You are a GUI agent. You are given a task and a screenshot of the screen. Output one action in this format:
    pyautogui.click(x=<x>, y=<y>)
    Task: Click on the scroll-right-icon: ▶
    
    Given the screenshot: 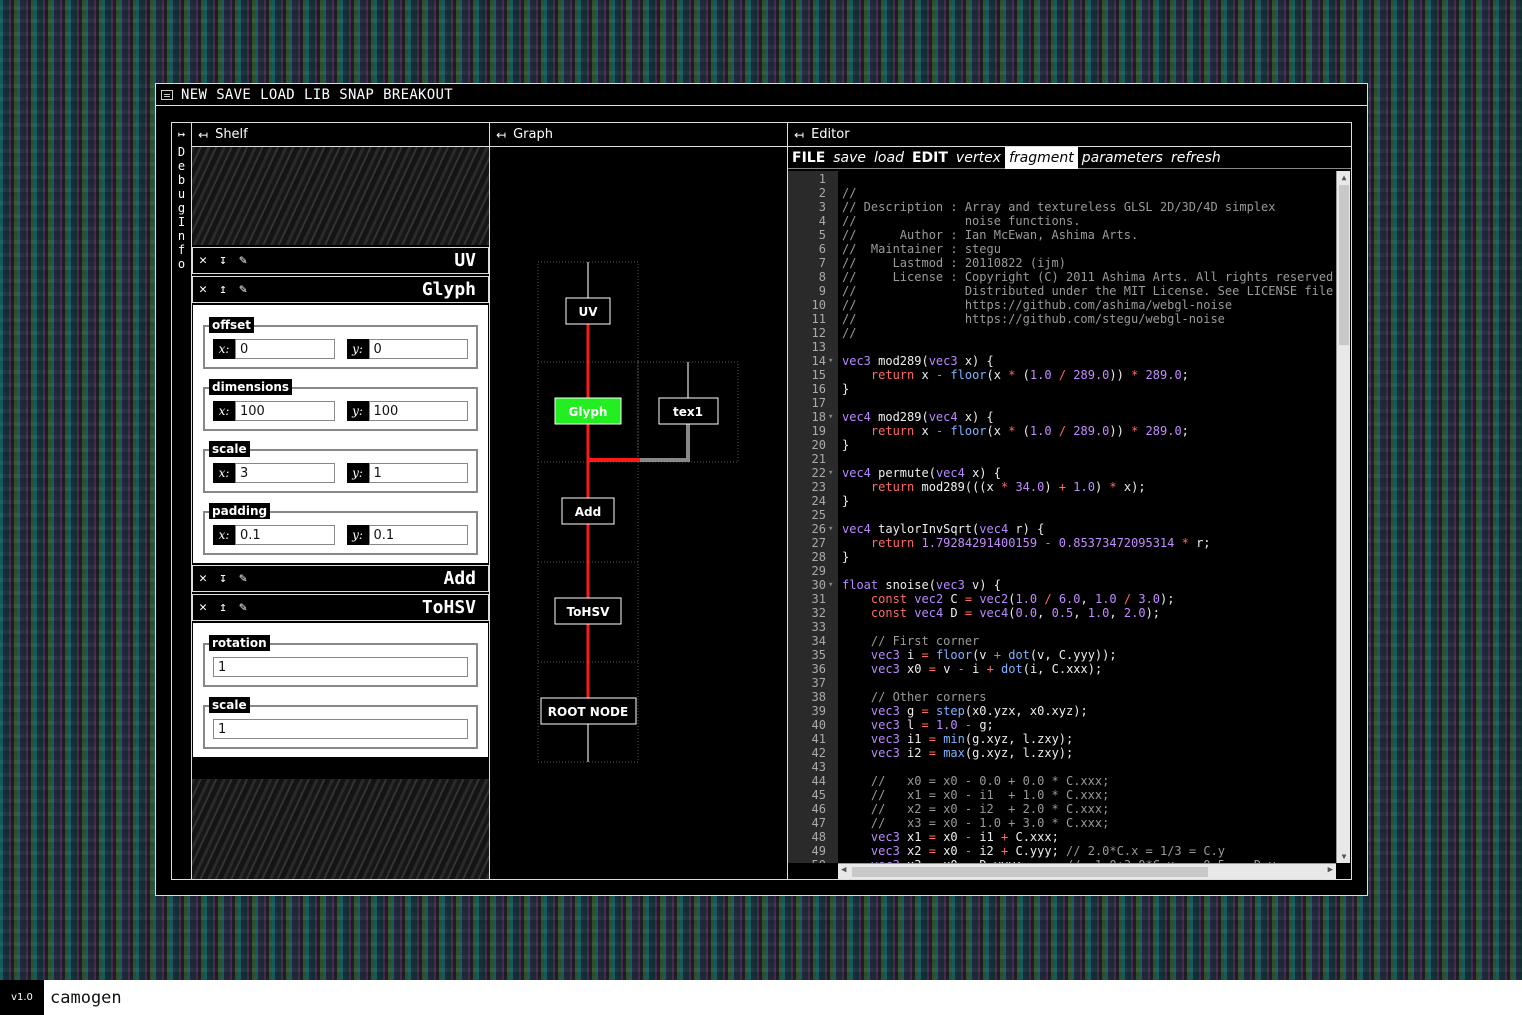 What is the action you would take?
    pyautogui.click(x=1330, y=870)
    